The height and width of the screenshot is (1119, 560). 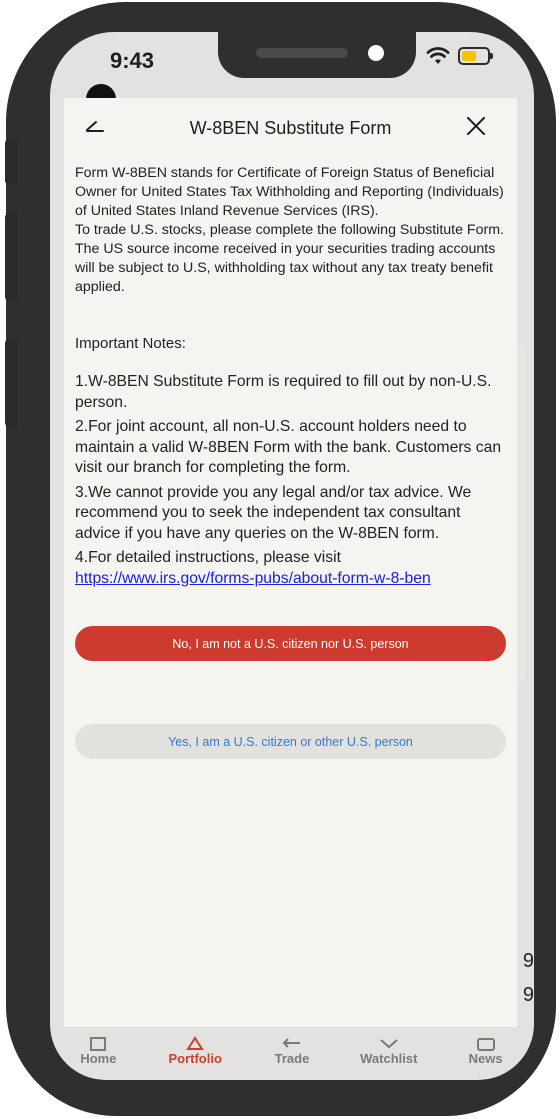 I want to click on camera, so click(x=376, y=53).